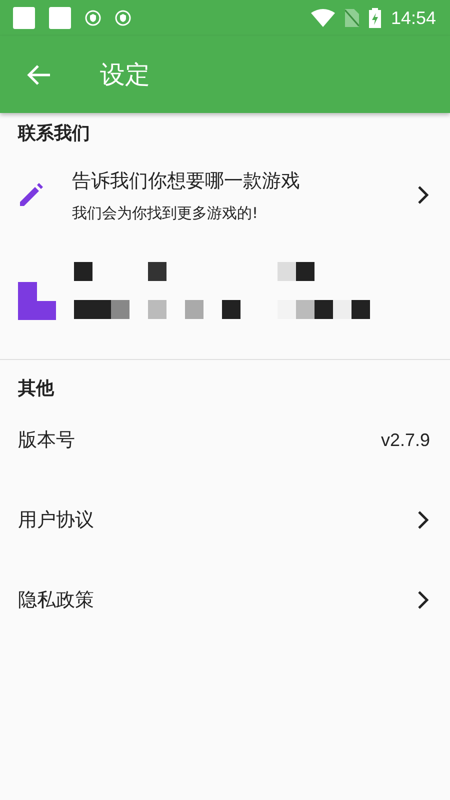 Image resolution: width=450 pixels, height=800 pixels. Describe the element at coordinates (39, 75) in the screenshot. I see `back-icon` at that location.